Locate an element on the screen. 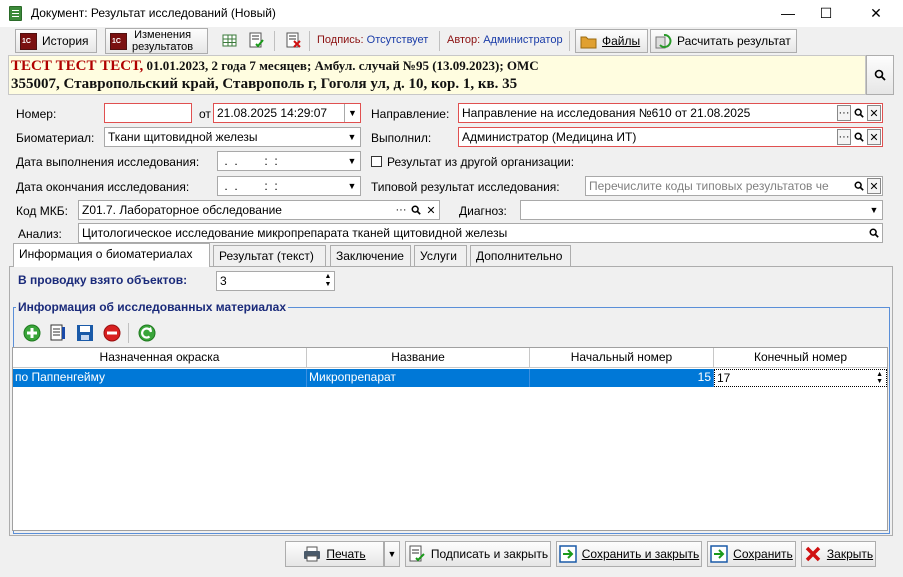  edit-list-icon is located at coordinates (58, 333).